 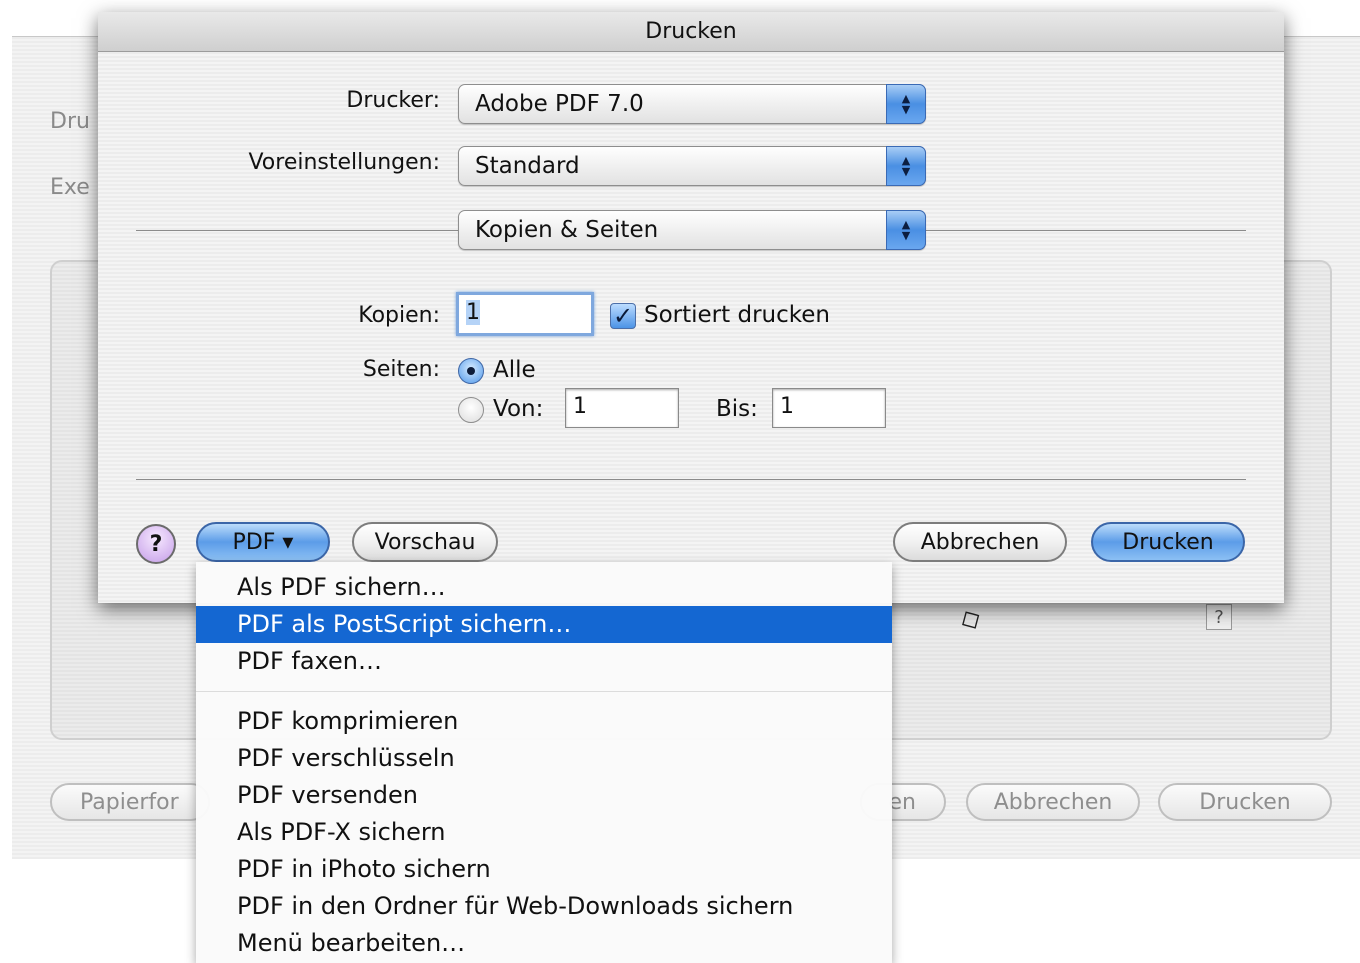 What do you see at coordinates (1219, 617) in the screenshot?
I see `background-help-icon: ?` at bounding box center [1219, 617].